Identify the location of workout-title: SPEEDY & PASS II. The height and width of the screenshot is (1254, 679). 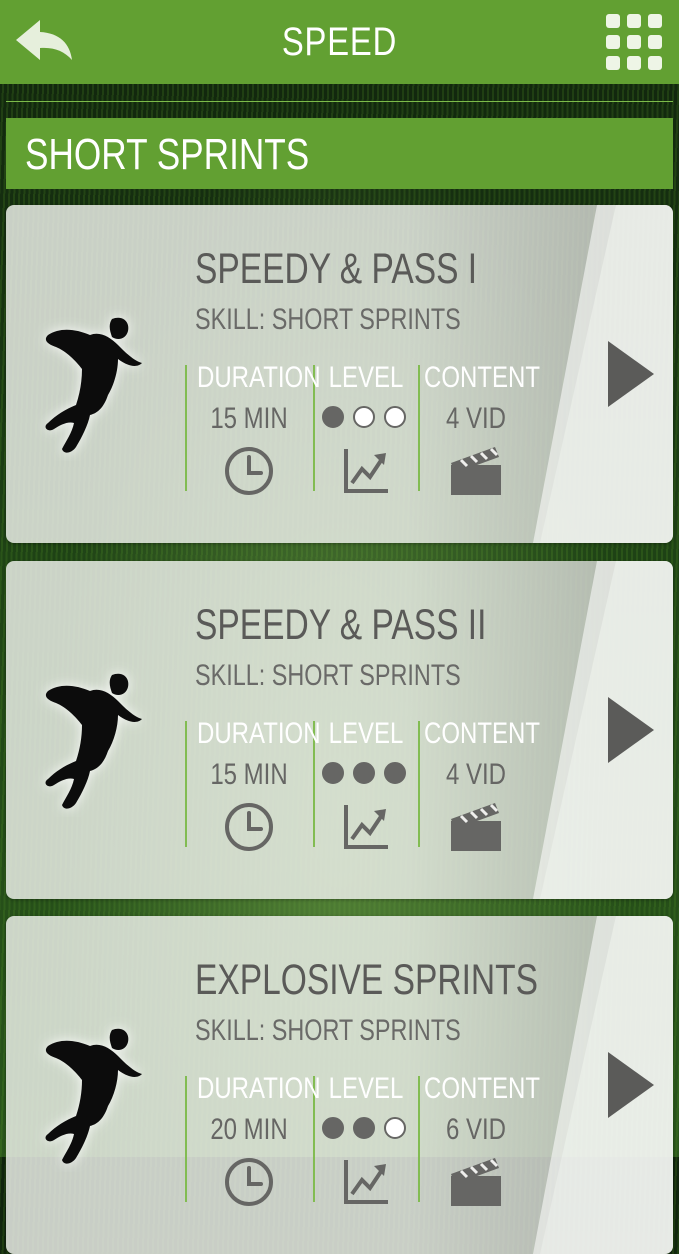
(341, 625).